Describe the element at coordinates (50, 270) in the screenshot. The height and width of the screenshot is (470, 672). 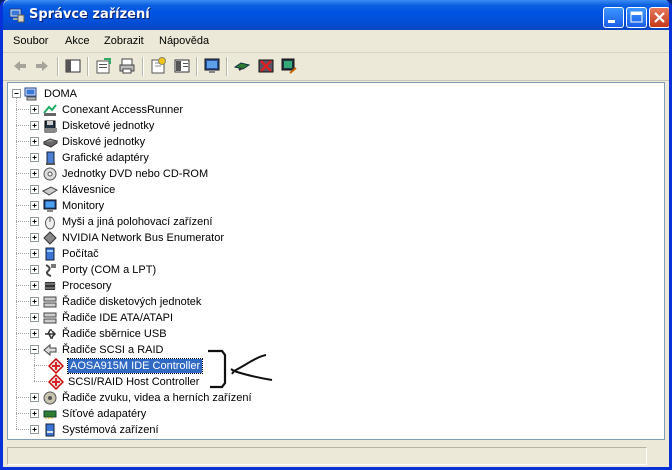
I see `port-icon` at that location.